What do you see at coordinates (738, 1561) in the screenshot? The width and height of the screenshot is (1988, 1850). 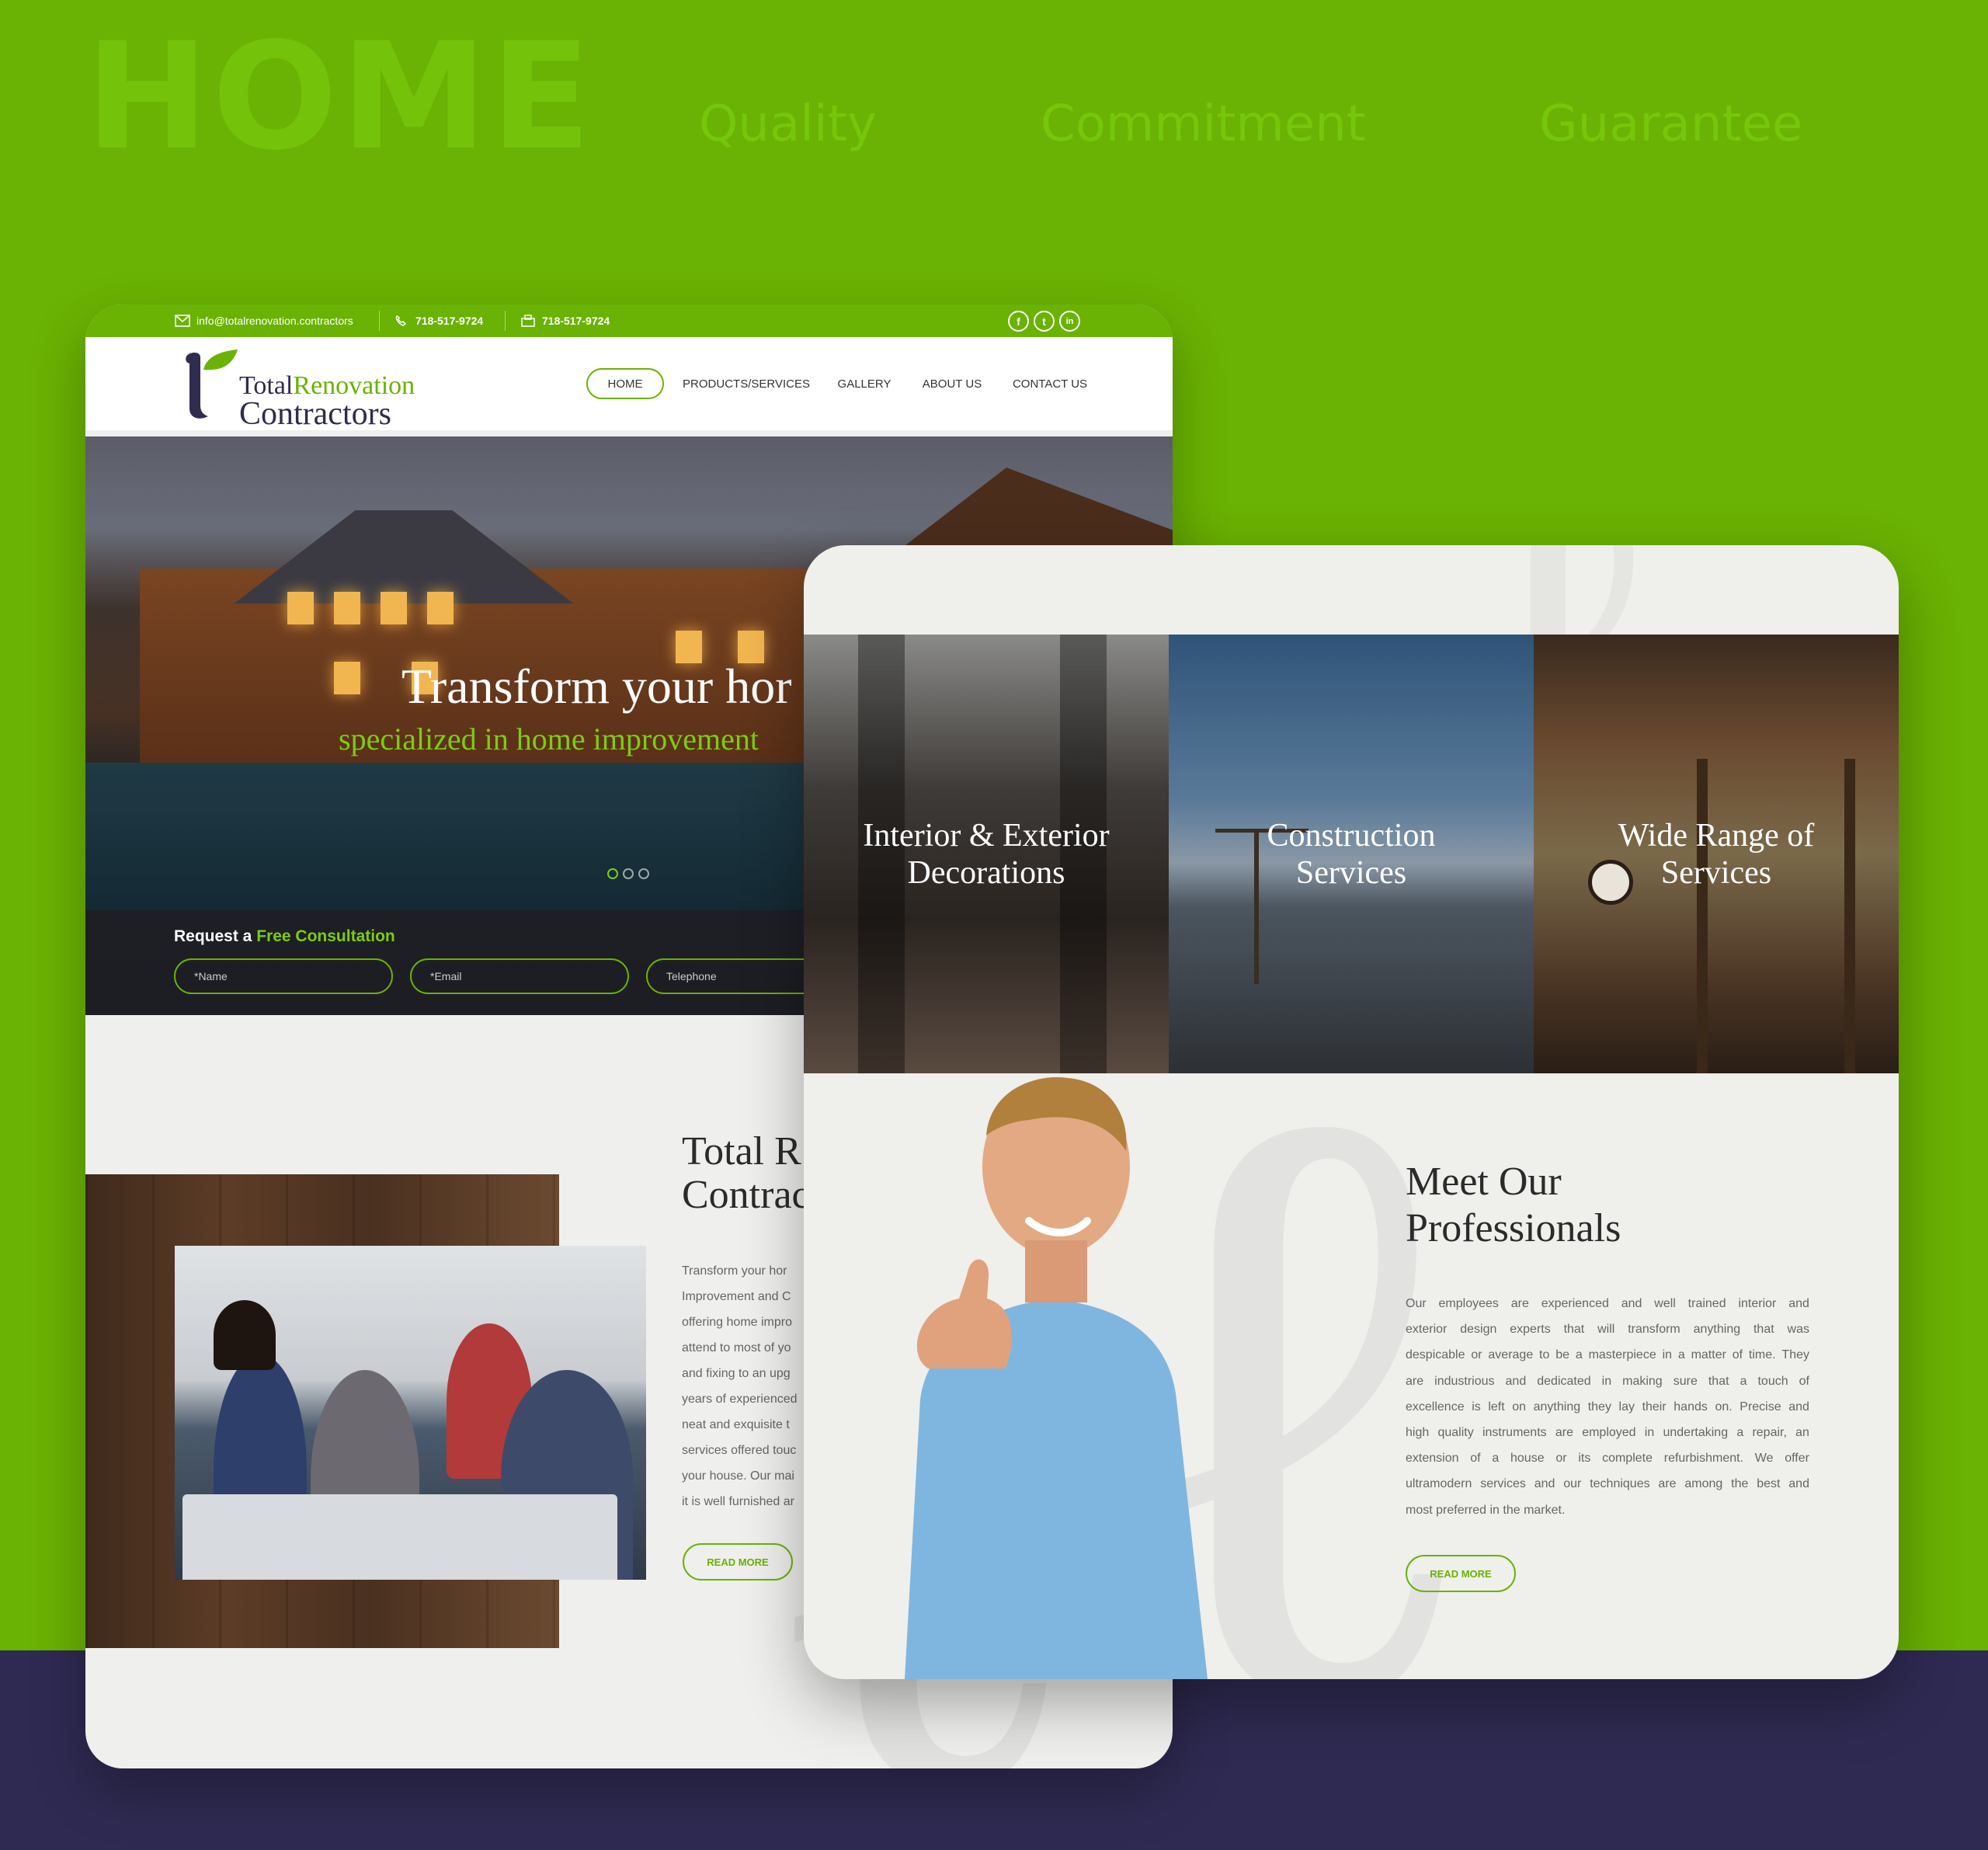 I see `about-read-more-button: READ MORE` at bounding box center [738, 1561].